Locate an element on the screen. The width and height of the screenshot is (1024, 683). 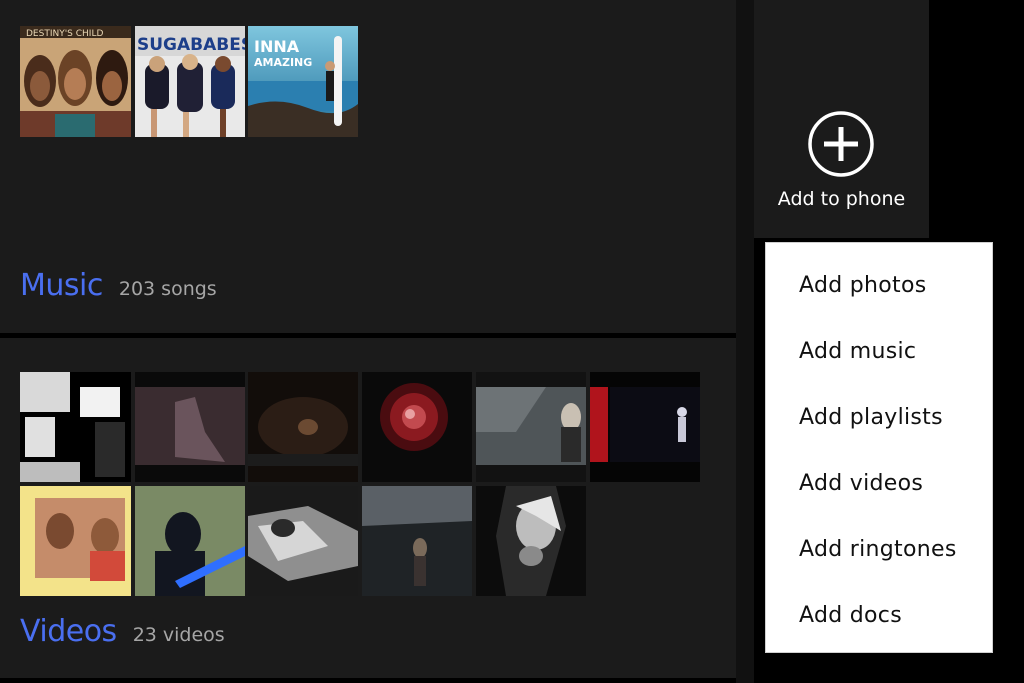
music-label: Music 203 songs is located at coordinates (118, 285).